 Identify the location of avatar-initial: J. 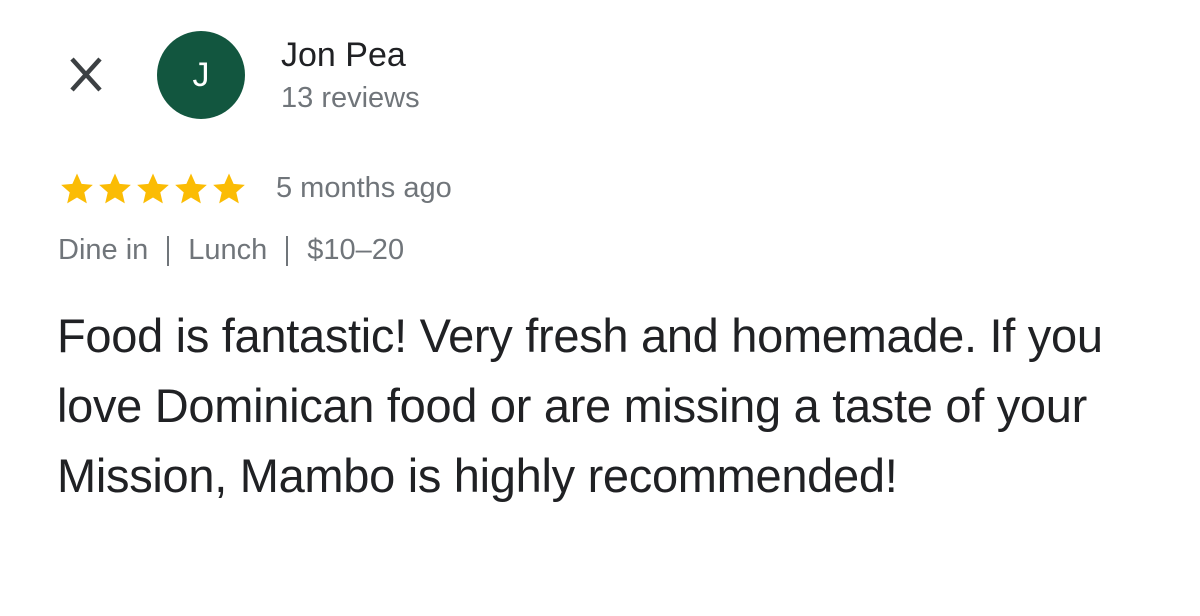
(201, 74).